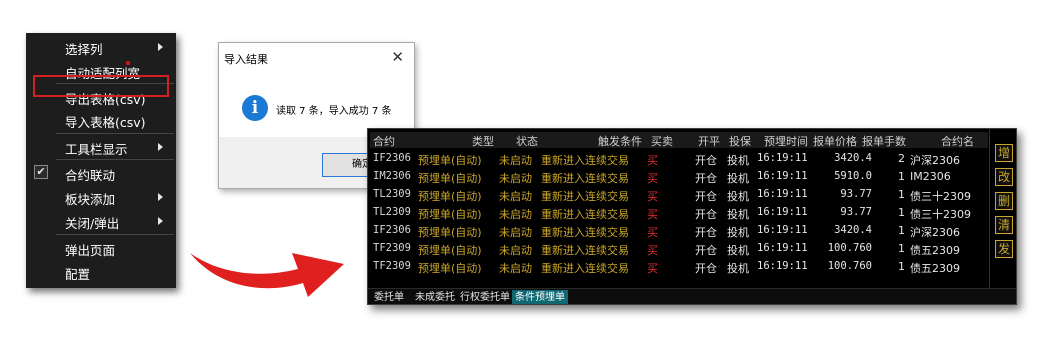 The width and height of the screenshot is (1064, 342). What do you see at coordinates (485, 297) in the screenshot?
I see `tab-exercise-orders: 行权委托单` at bounding box center [485, 297].